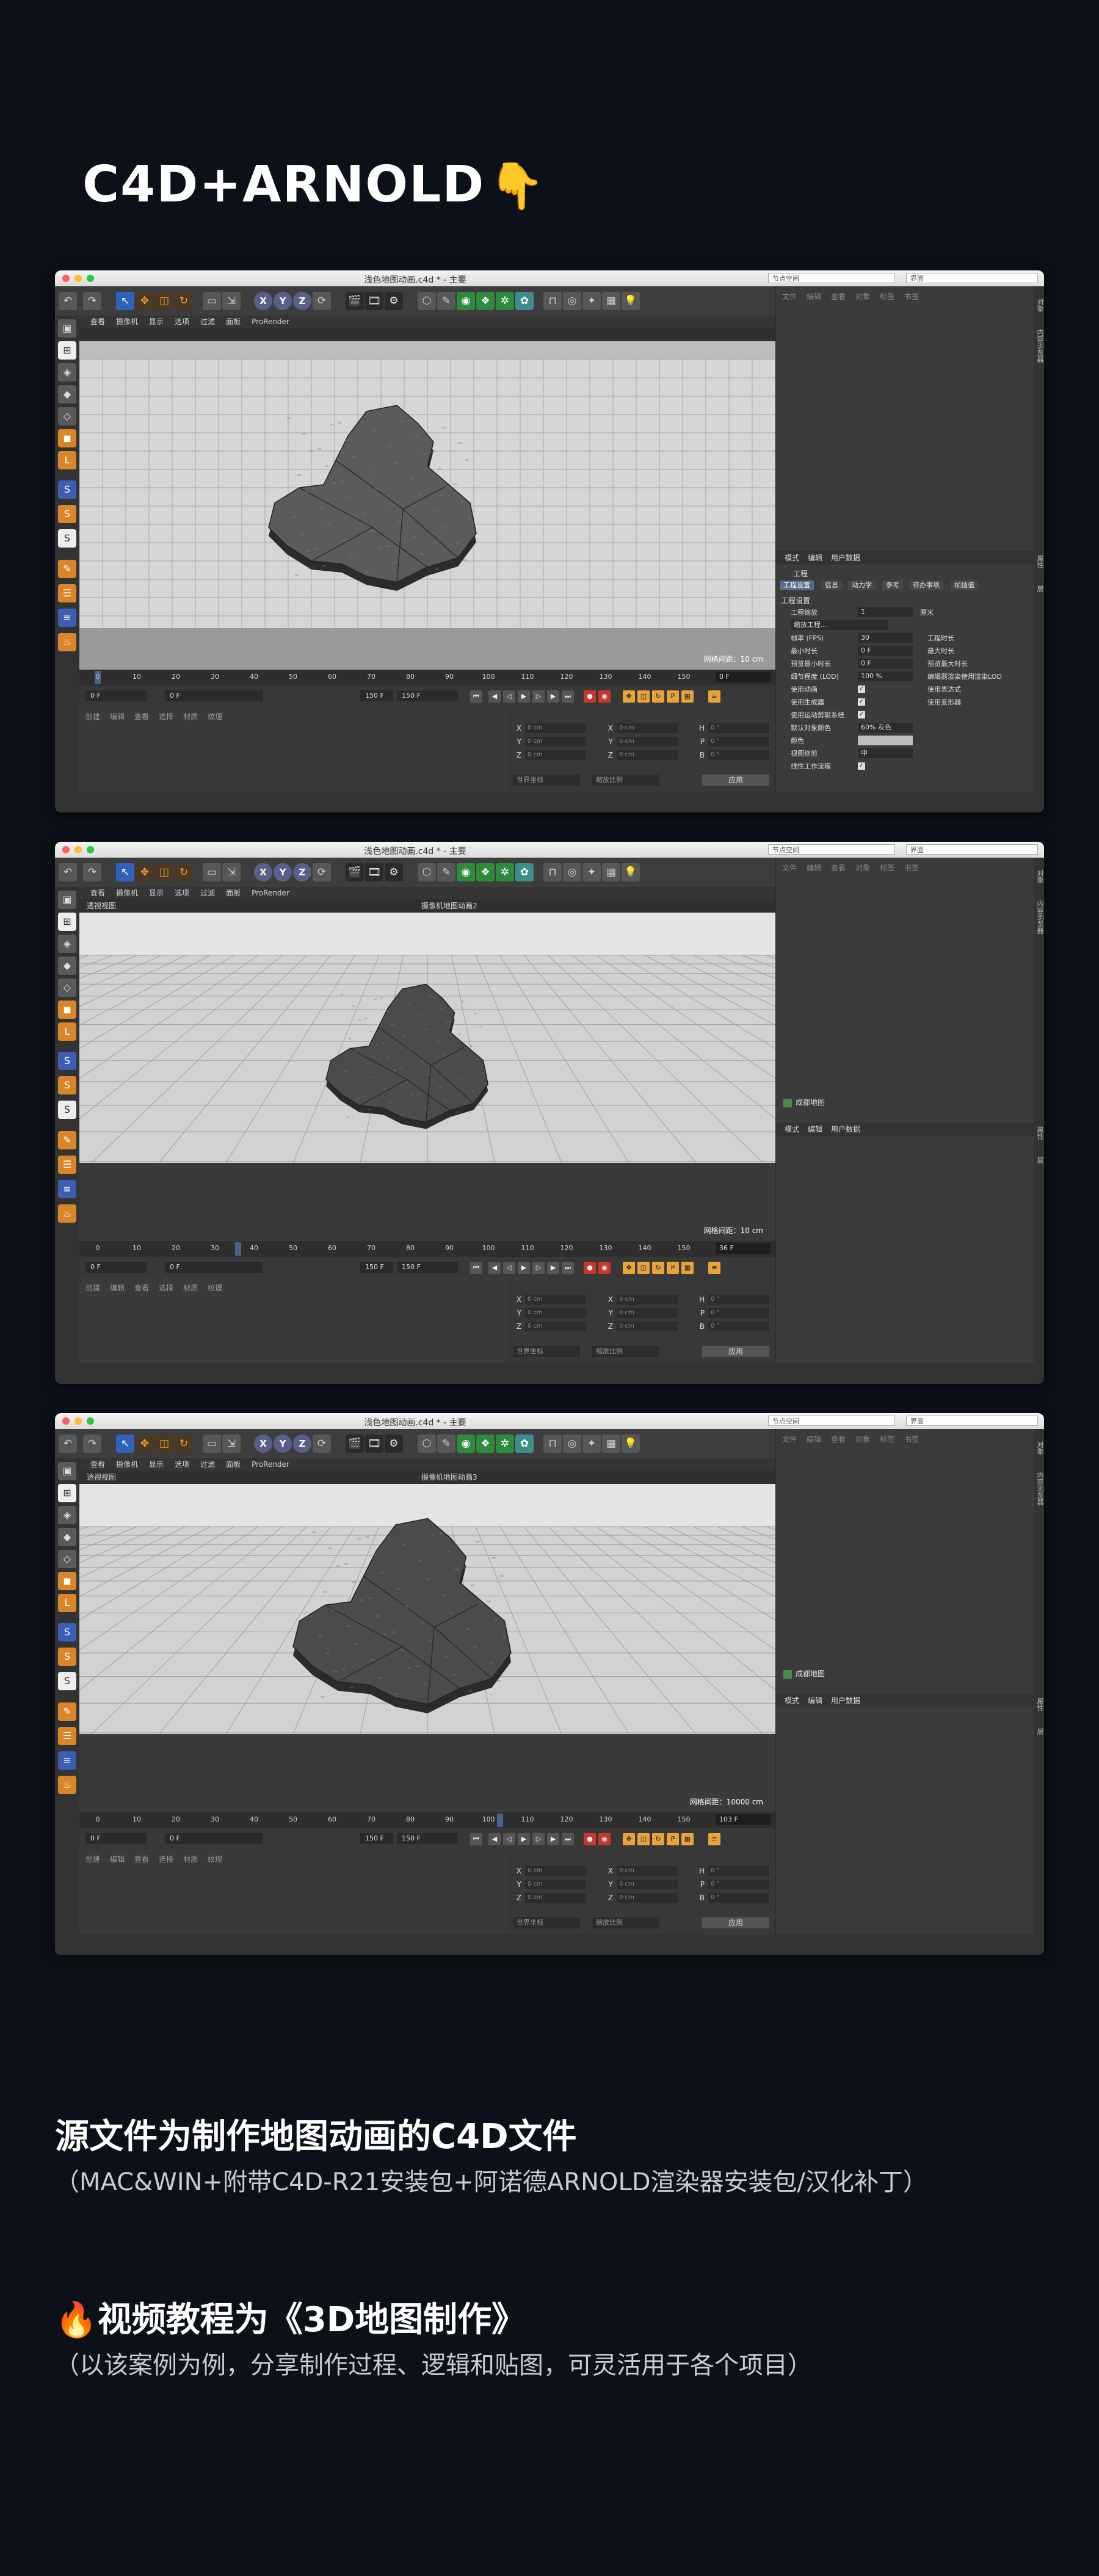 This screenshot has height=2576, width=1099. Describe the element at coordinates (524, 1444) in the screenshot. I see `mograph-icon: ✿` at that location.